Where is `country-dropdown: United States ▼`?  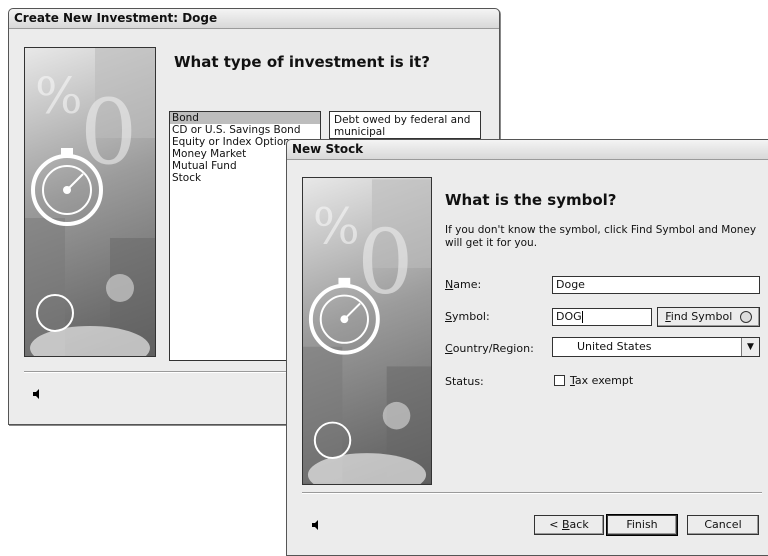
country-dropdown: United States ▼ is located at coordinates (656, 347).